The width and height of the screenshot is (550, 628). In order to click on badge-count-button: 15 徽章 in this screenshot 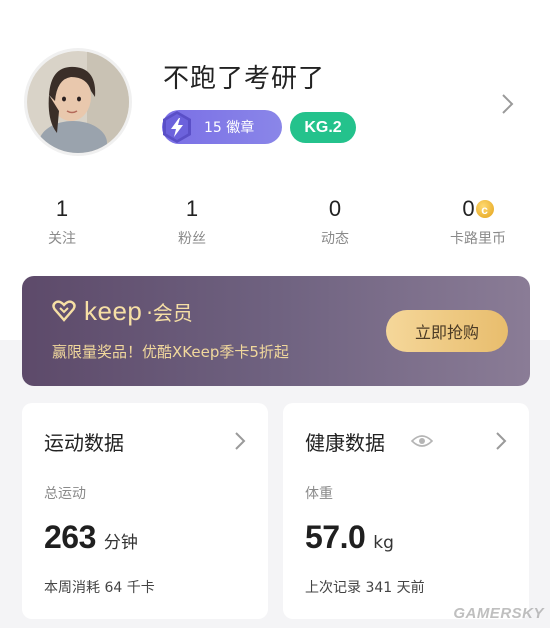, I will do `click(222, 127)`.